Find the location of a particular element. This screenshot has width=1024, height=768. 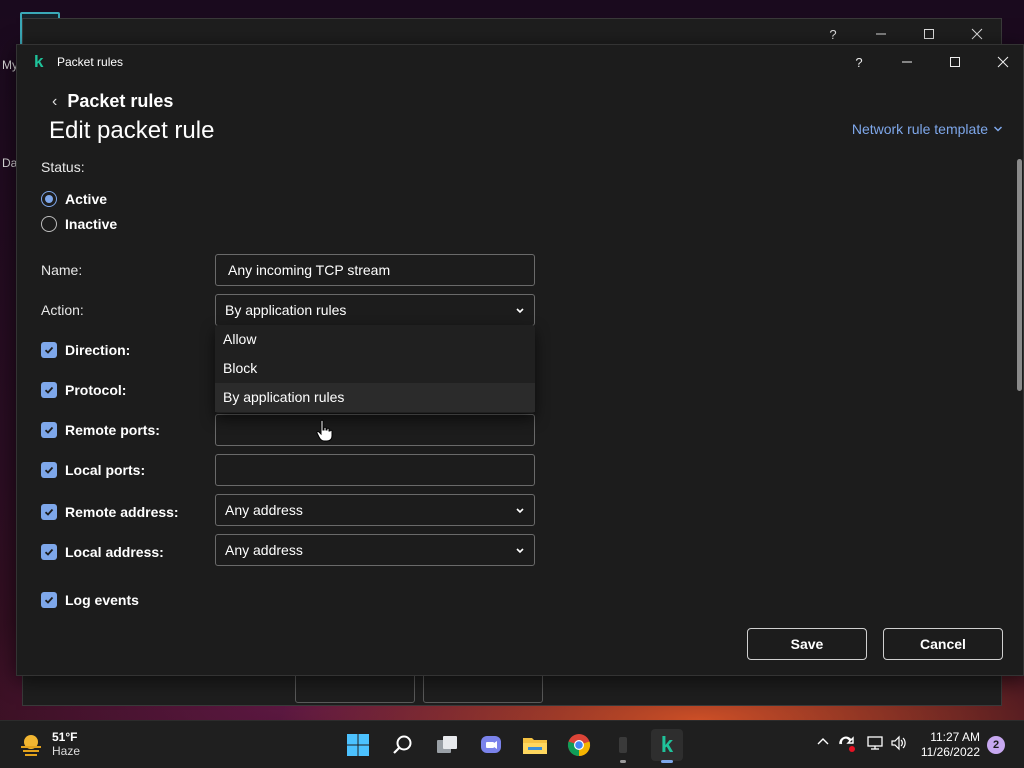

local-address-value: Any address is located at coordinates (264, 550).